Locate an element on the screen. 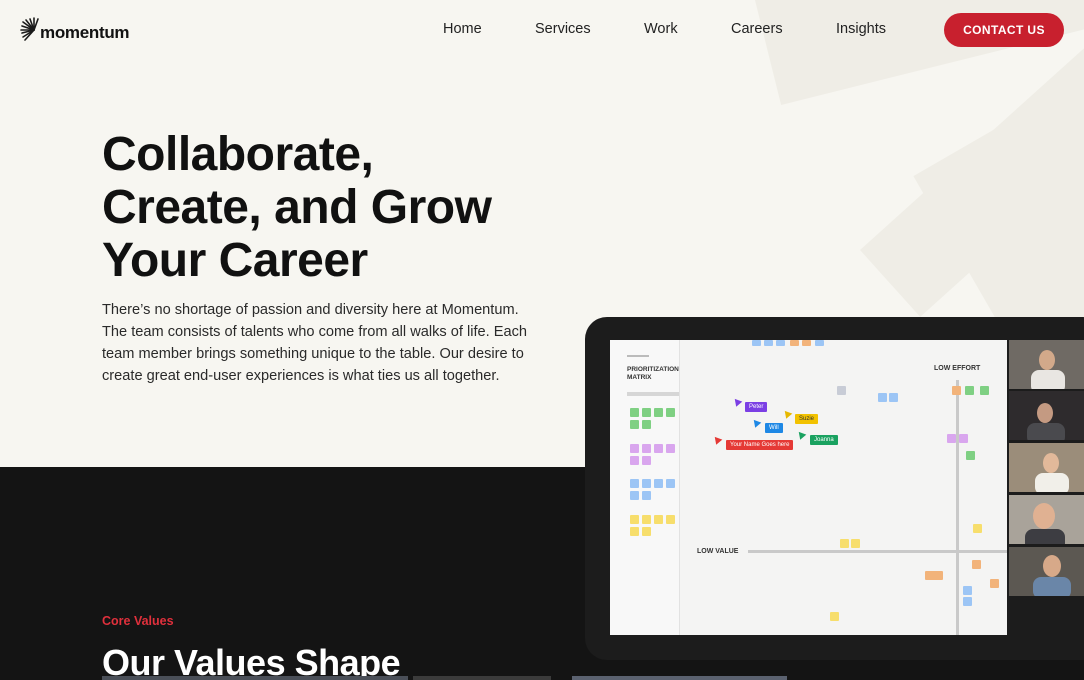 This screenshot has height=680, width=1084. nav-careers: Careers is located at coordinates (757, 29).